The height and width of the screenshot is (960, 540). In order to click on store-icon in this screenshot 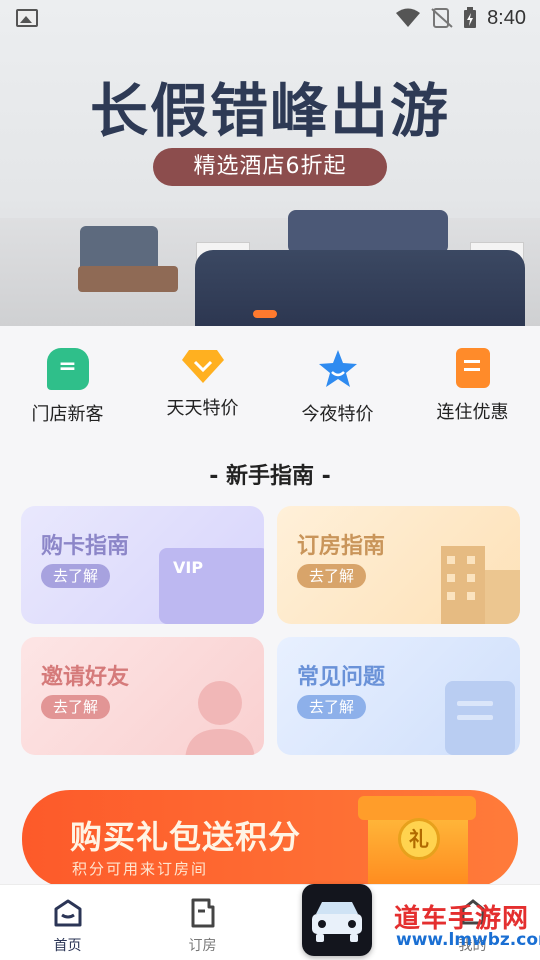, I will do `click(67, 369)`.